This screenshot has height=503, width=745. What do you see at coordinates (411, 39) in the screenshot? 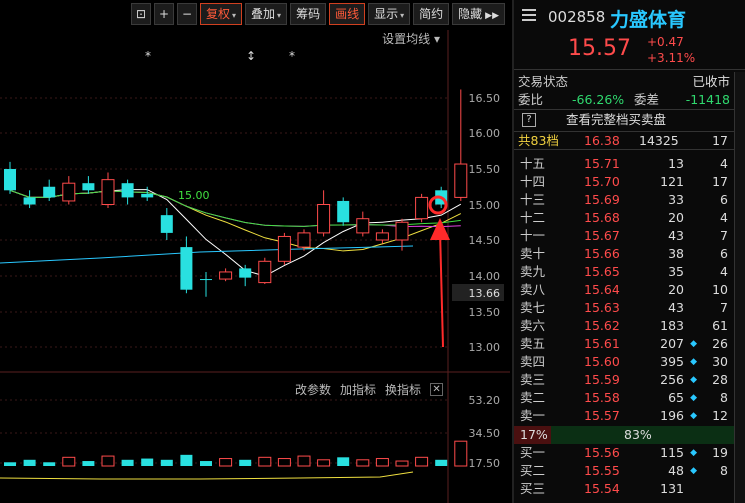
I see `ma-settings-button: 设置均线 ▾` at bounding box center [411, 39].